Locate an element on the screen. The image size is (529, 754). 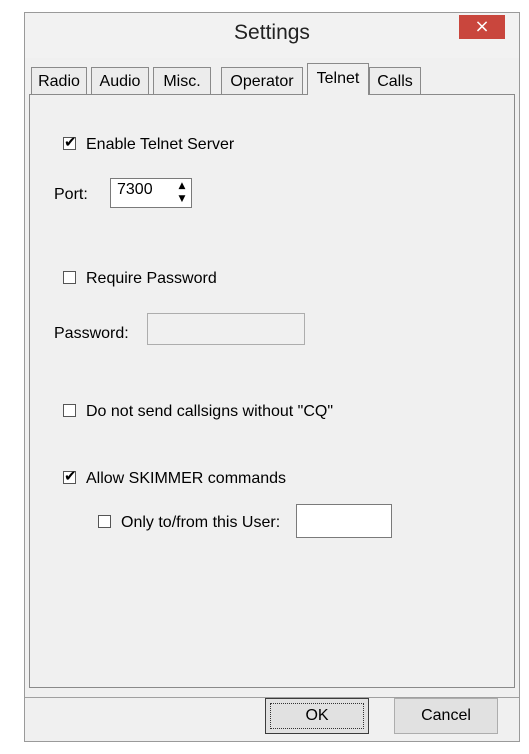
password-label: Password: is located at coordinates (91, 333).